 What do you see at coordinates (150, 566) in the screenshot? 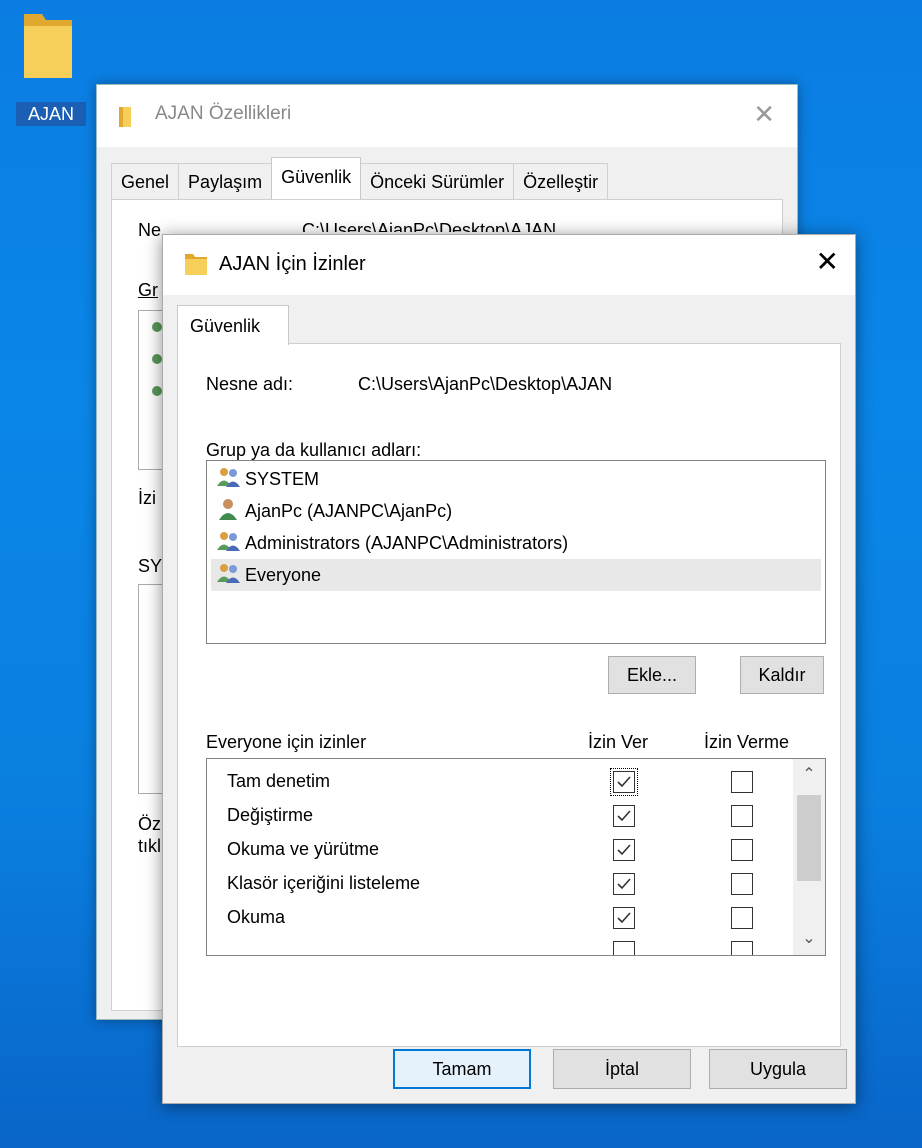
I see `system-label-fragment: SY` at bounding box center [150, 566].